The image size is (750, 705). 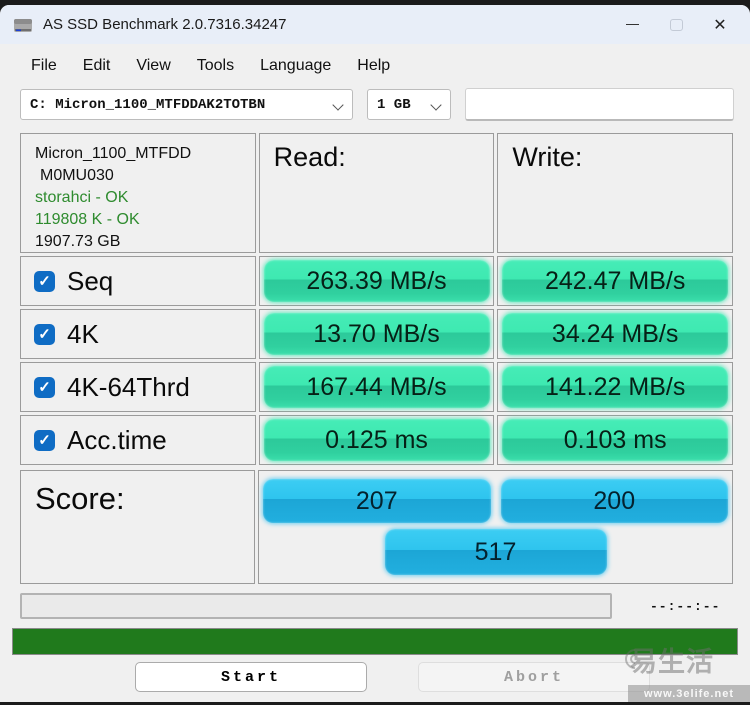 I want to click on progress-bar, so click(x=316, y=606).